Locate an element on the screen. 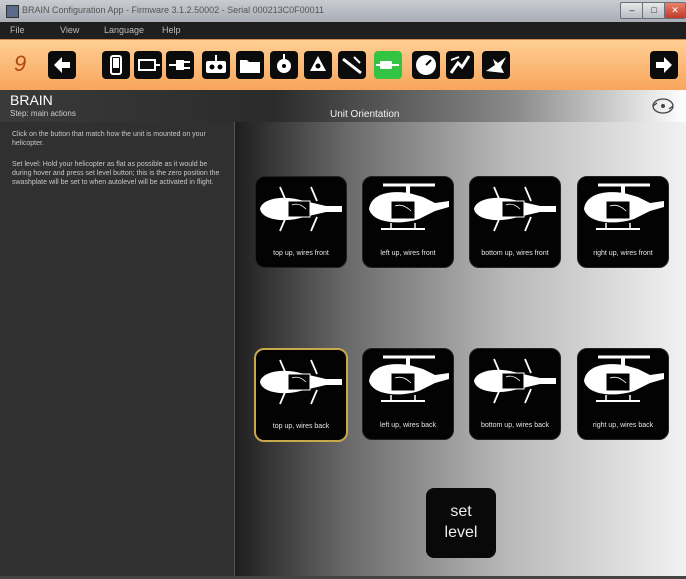 This screenshot has height=579, width=686. menu-language: Language is located at coordinates (124, 30).